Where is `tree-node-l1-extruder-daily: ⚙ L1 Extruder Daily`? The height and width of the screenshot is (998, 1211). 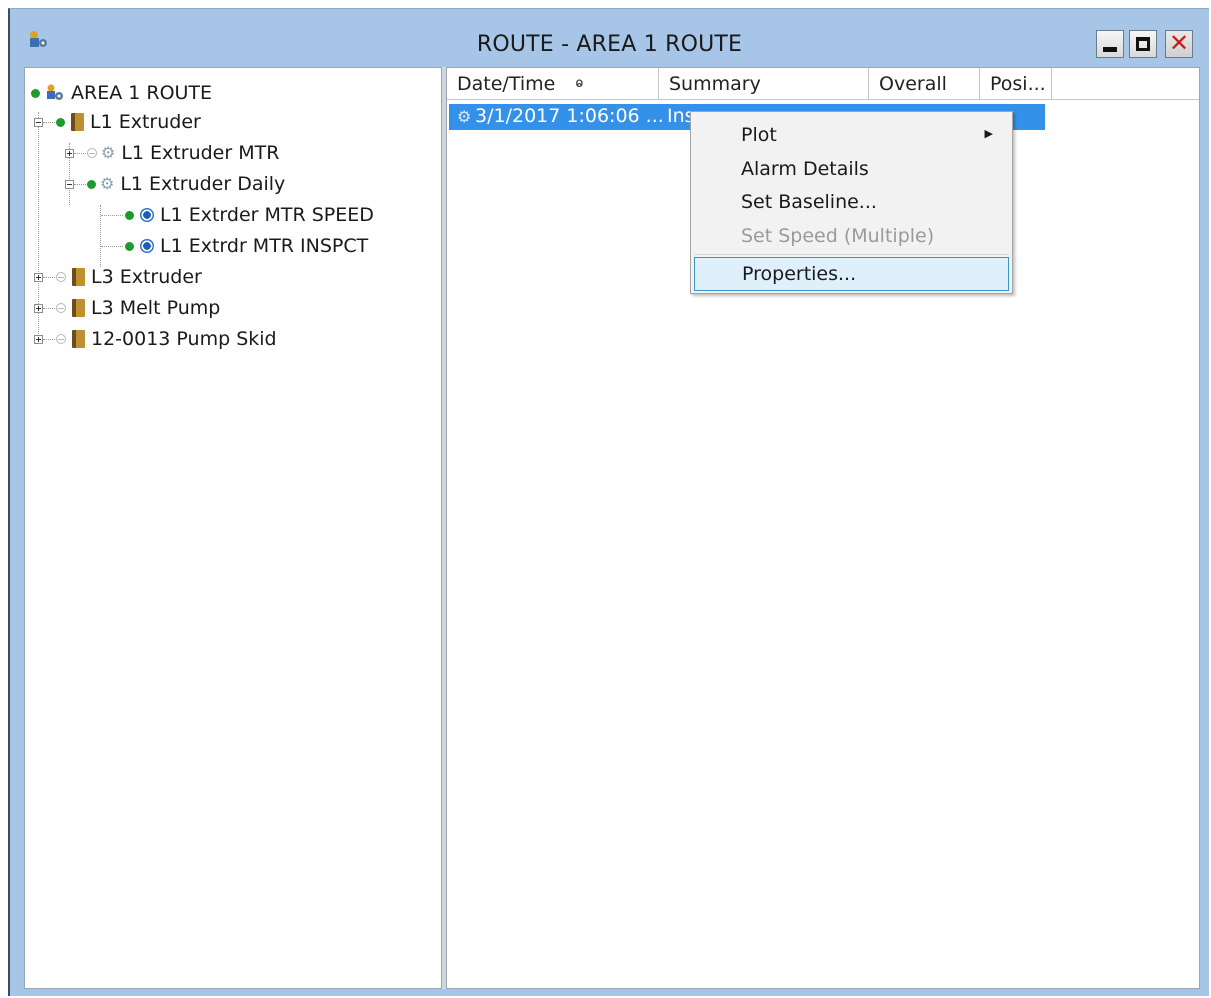 tree-node-l1-extruder-daily: ⚙ L1 Extruder Daily is located at coordinates (175, 184).